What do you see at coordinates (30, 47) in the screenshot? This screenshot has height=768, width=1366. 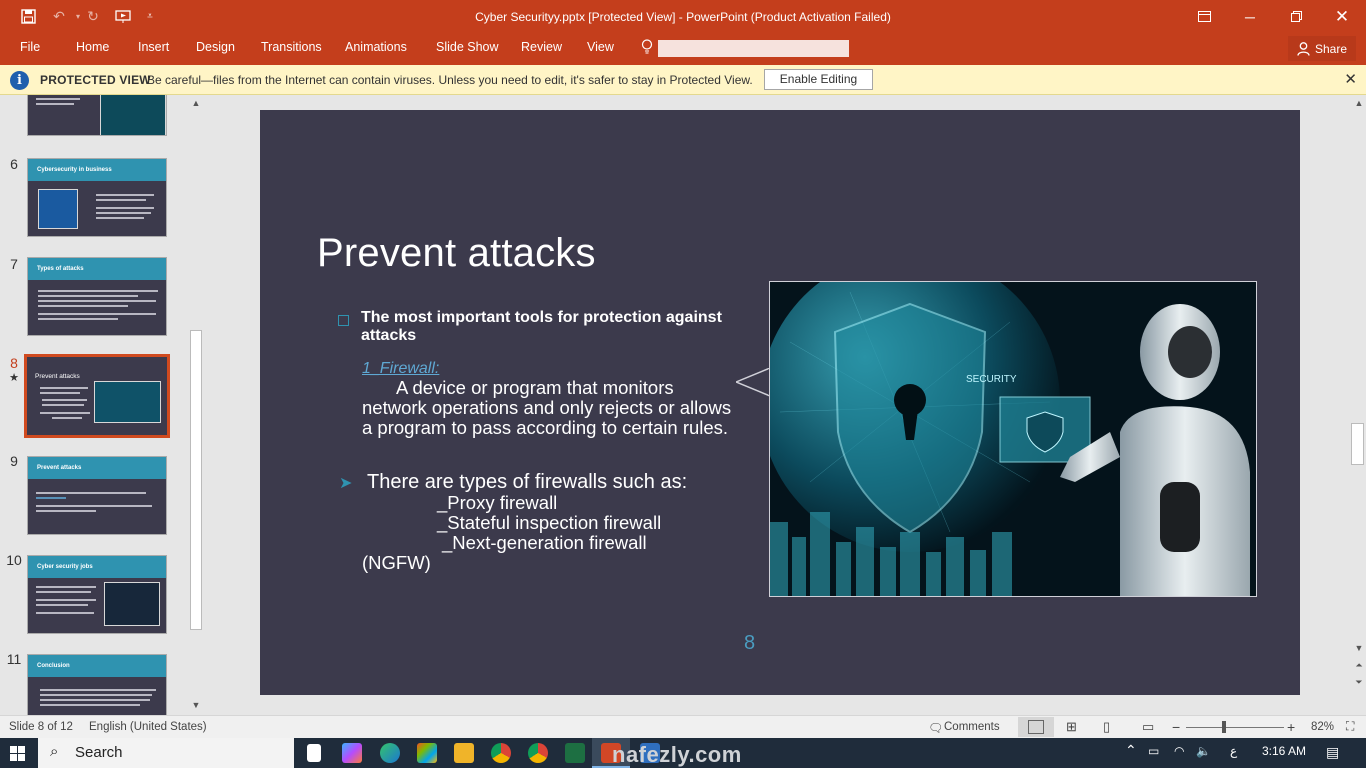 I see `tab-file: File` at bounding box center [30, 47].